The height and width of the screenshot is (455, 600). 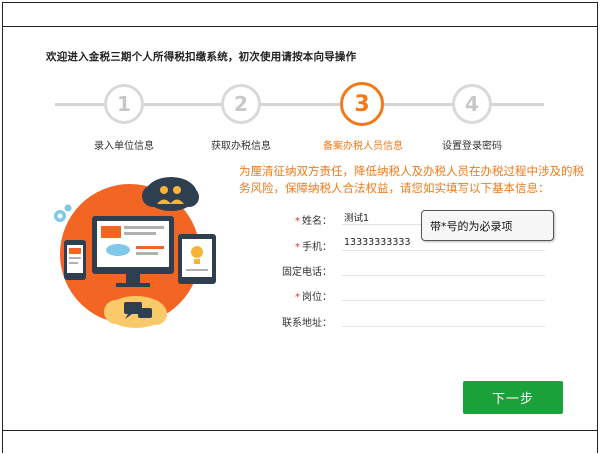 I want to click on gear-icon, so click(x=63, y=213).